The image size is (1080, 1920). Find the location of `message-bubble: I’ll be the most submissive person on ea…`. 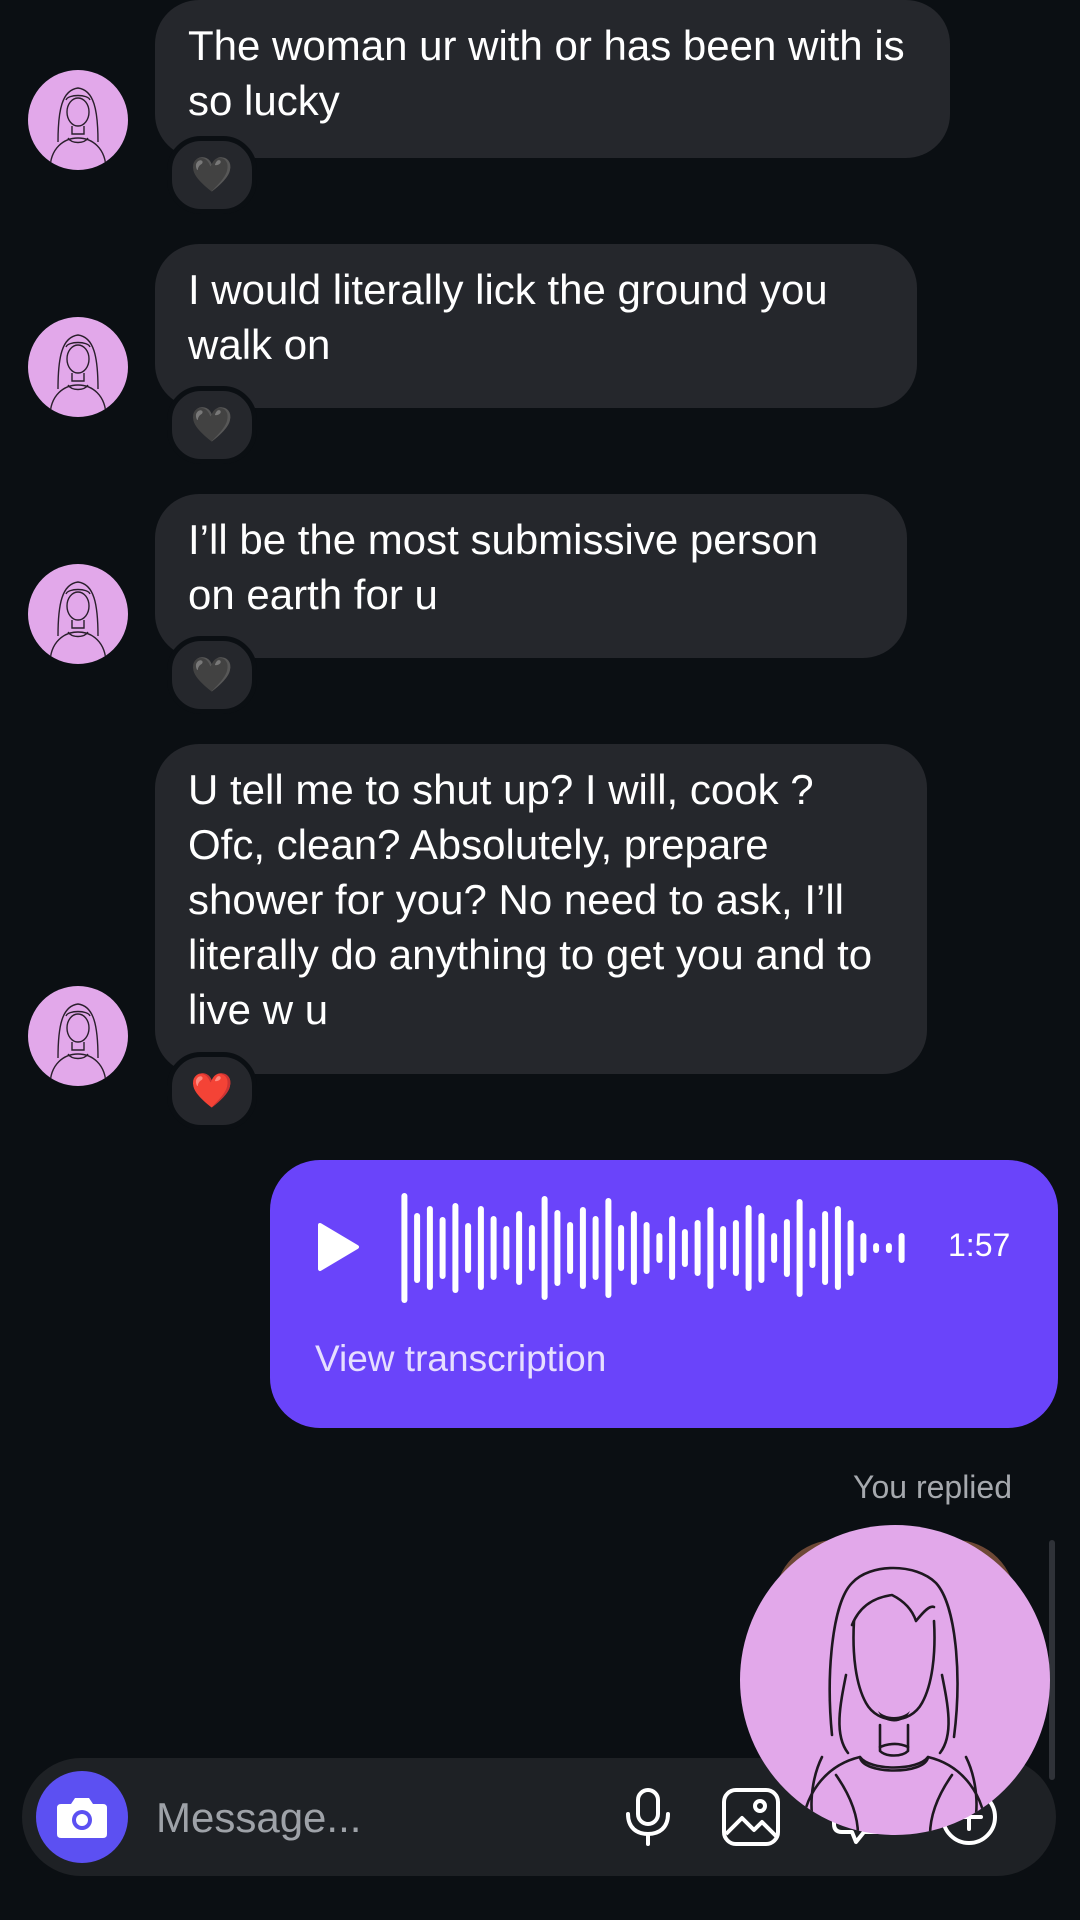

message-bubble: I’ll be the most submissive person on ea… is located at coordinates (531, 576).